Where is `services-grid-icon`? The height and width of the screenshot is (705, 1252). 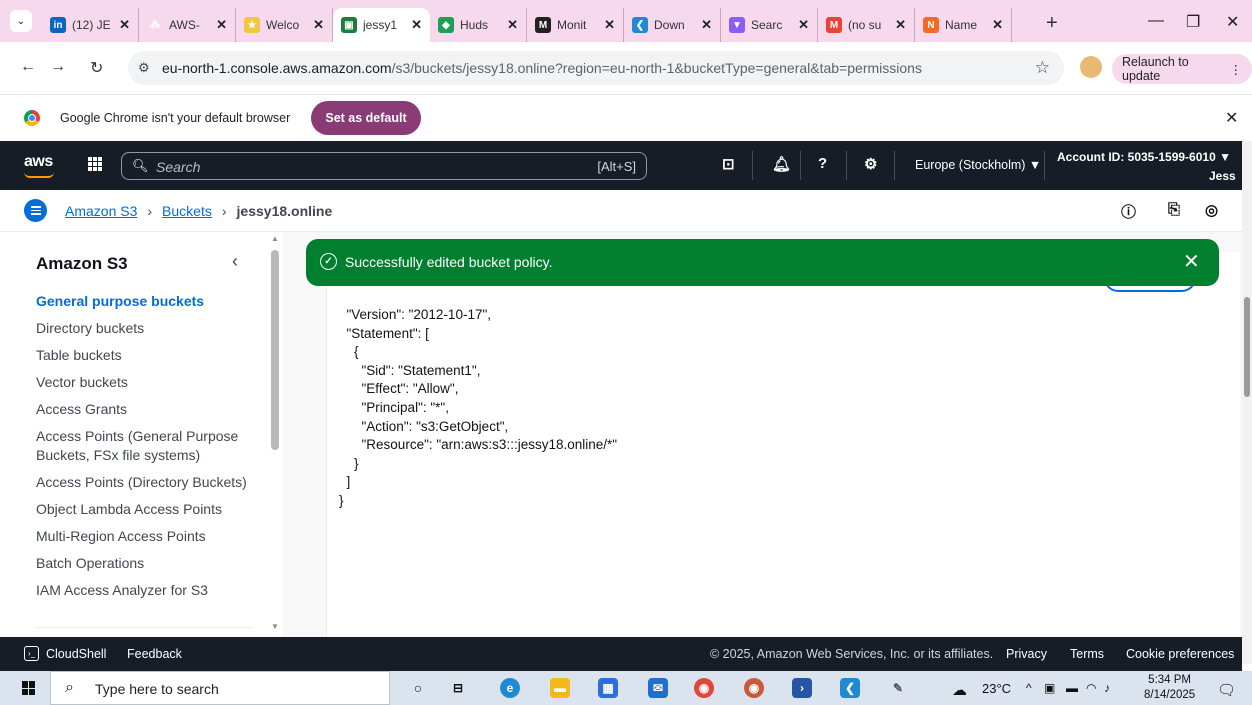 services-grid-icon is located at coordinates (95, 164).